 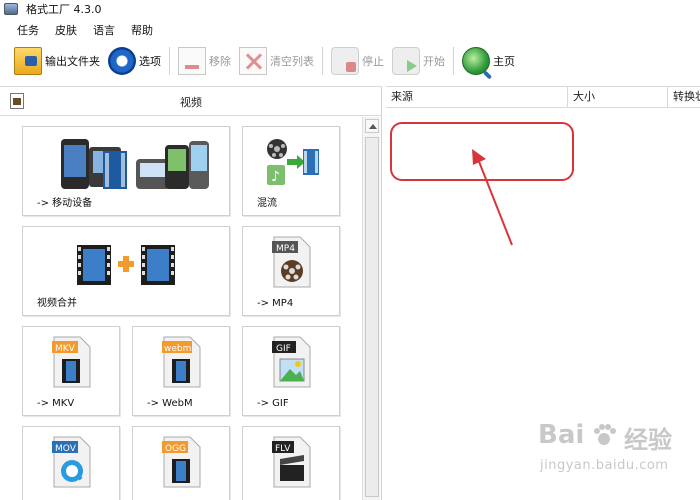 I want to click on flv-badge: FLV, so click(x=283, y=449).